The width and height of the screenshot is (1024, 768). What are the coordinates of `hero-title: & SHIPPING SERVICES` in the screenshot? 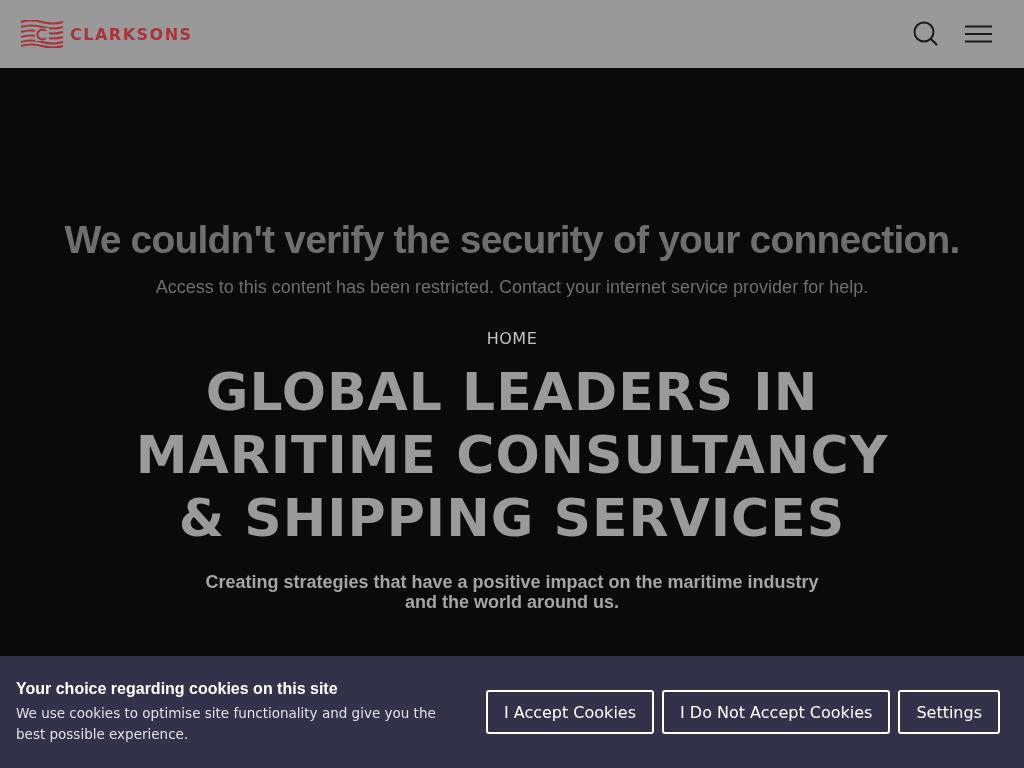 It's located at (512, 518).